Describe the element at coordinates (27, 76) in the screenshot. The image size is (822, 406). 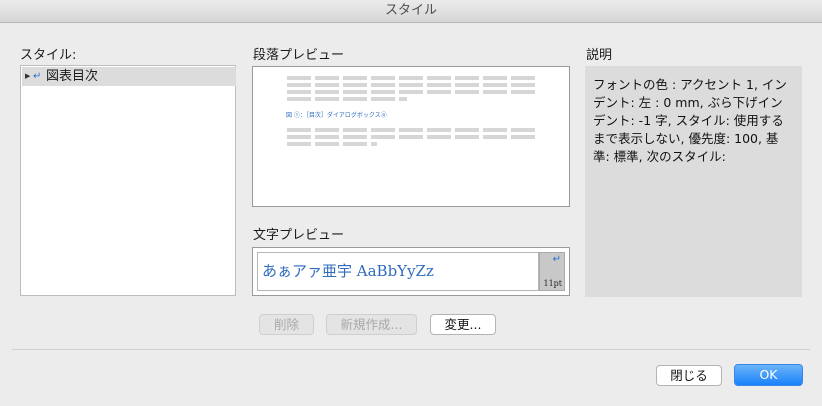
I see `disclosure-triangle-icon: ▶` at that location.